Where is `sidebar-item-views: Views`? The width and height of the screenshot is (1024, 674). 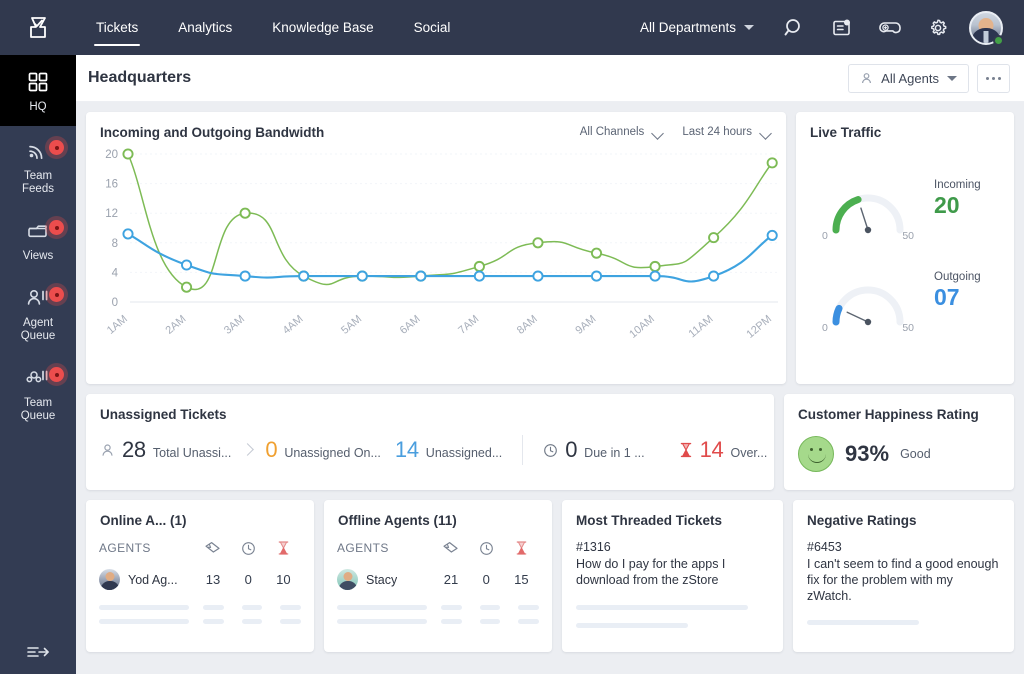 sidebar-item-views: Views is located at coordinates (38, 239).